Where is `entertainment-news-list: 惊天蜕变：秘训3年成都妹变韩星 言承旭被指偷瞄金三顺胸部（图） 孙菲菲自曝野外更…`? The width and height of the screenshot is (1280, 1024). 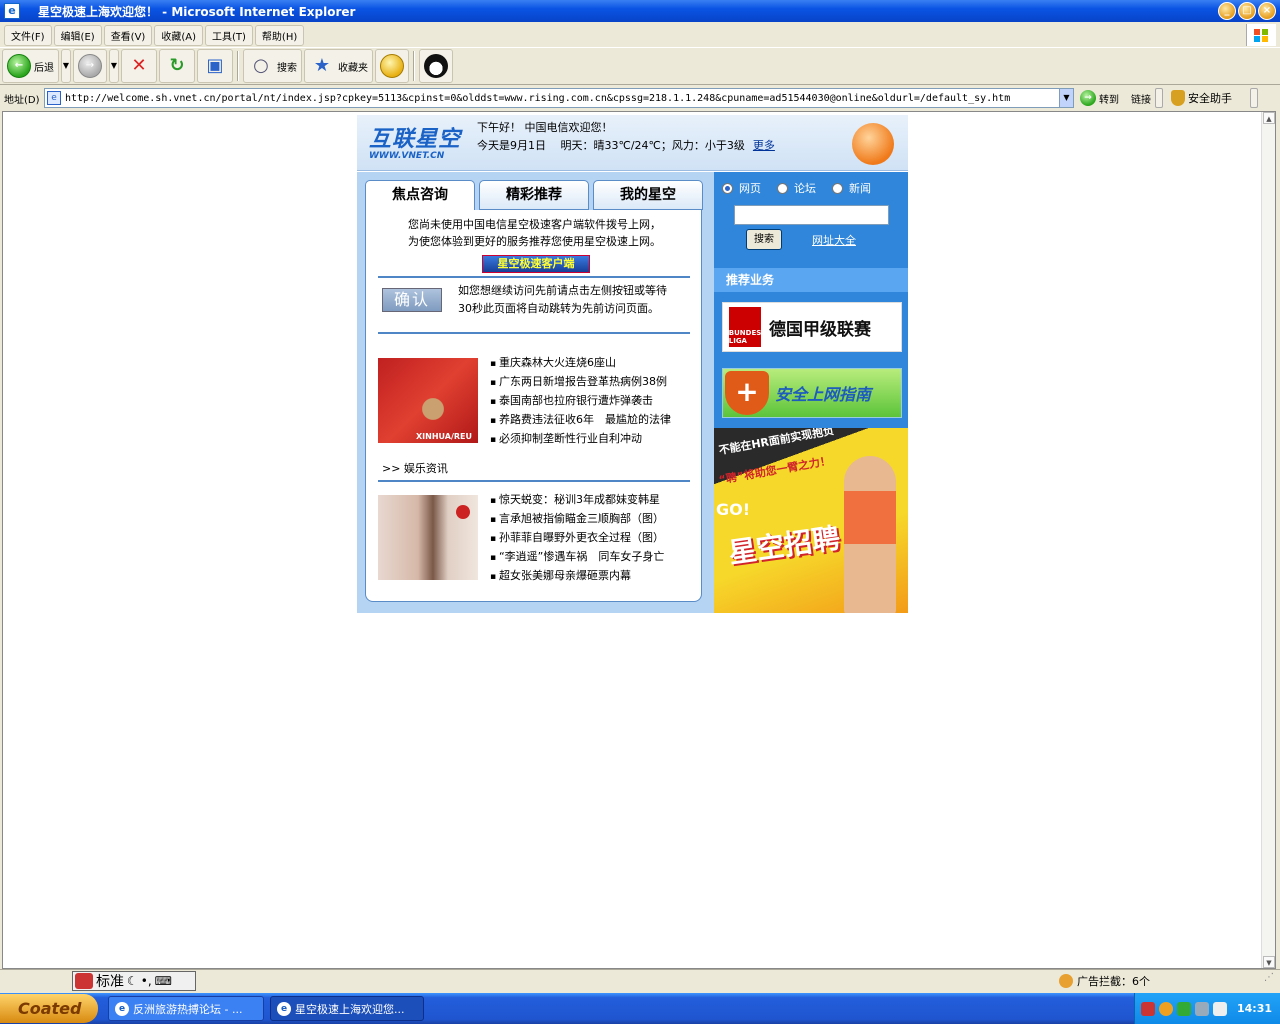 entertainment-news-list: 惊天蜕变：秘训3年成都妹变韩星 言承旭被指偷瞄金三顺胸部（图） 孙菲菲自曝野外更… is located at coordinates (577, 538).